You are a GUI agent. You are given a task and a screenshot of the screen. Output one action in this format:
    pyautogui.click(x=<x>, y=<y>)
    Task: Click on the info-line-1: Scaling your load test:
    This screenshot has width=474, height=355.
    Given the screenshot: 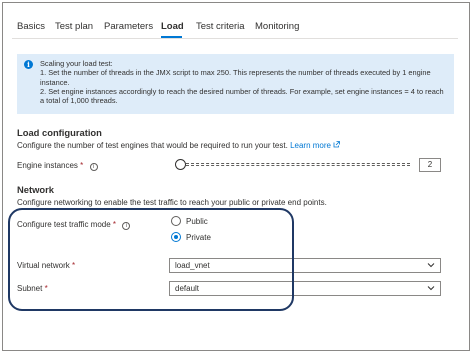 What is the action you would take?
    pyautogui.click(x=76, y=63)
    